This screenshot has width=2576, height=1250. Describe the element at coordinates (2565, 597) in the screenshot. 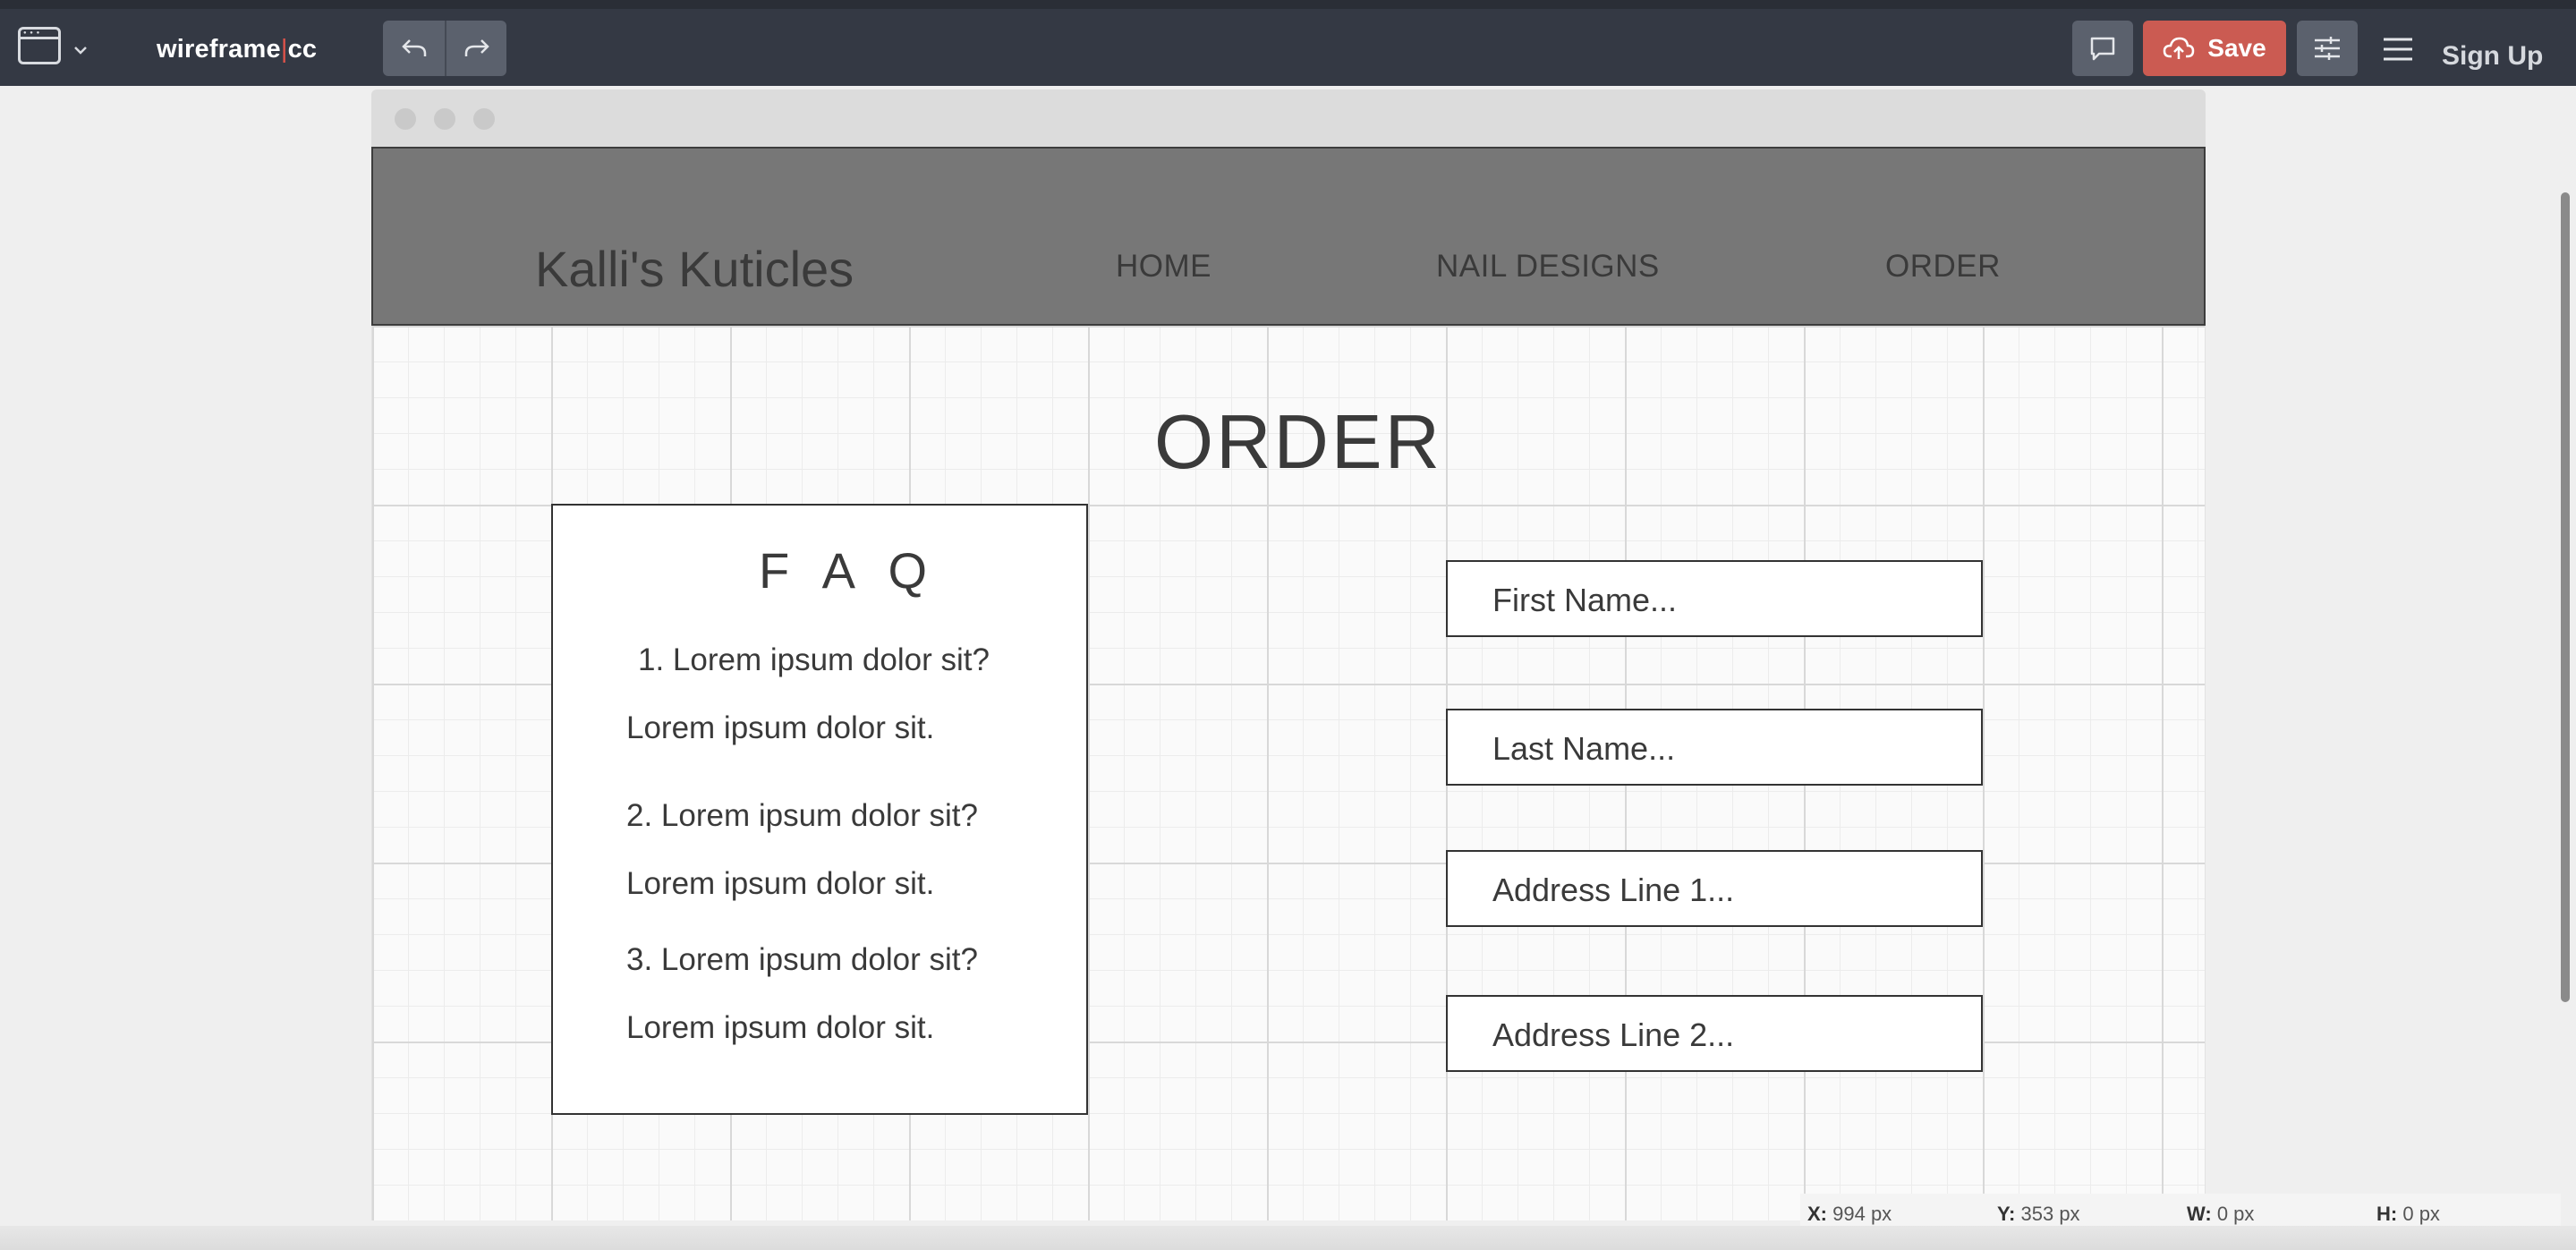

I see `vertical-scrollbar` at that location.